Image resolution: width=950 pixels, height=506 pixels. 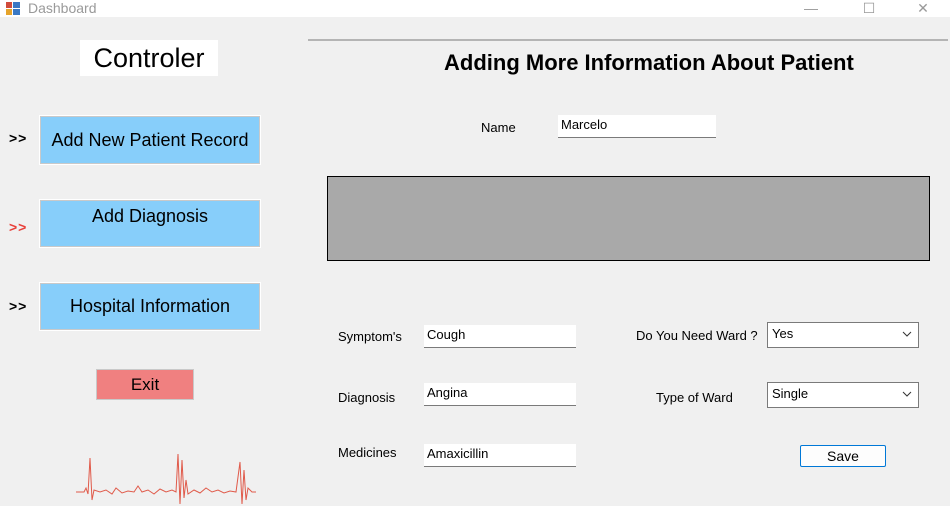 I want to click on add-diagnosis-button: Add Diagnosis, so click(x=150, y=223).